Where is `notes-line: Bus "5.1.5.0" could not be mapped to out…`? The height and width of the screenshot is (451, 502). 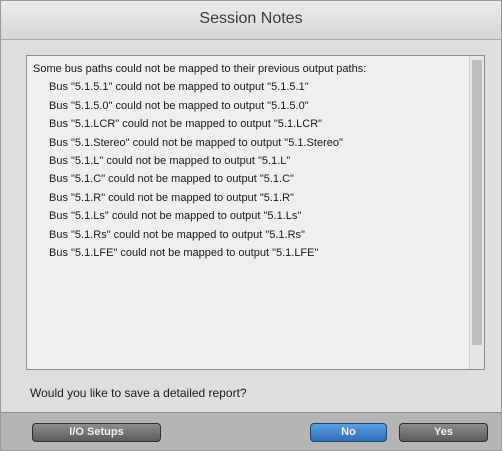
notes-line: Bus "5.1.5.0" could not be mapped to out… is located at coordinates (179, 105).